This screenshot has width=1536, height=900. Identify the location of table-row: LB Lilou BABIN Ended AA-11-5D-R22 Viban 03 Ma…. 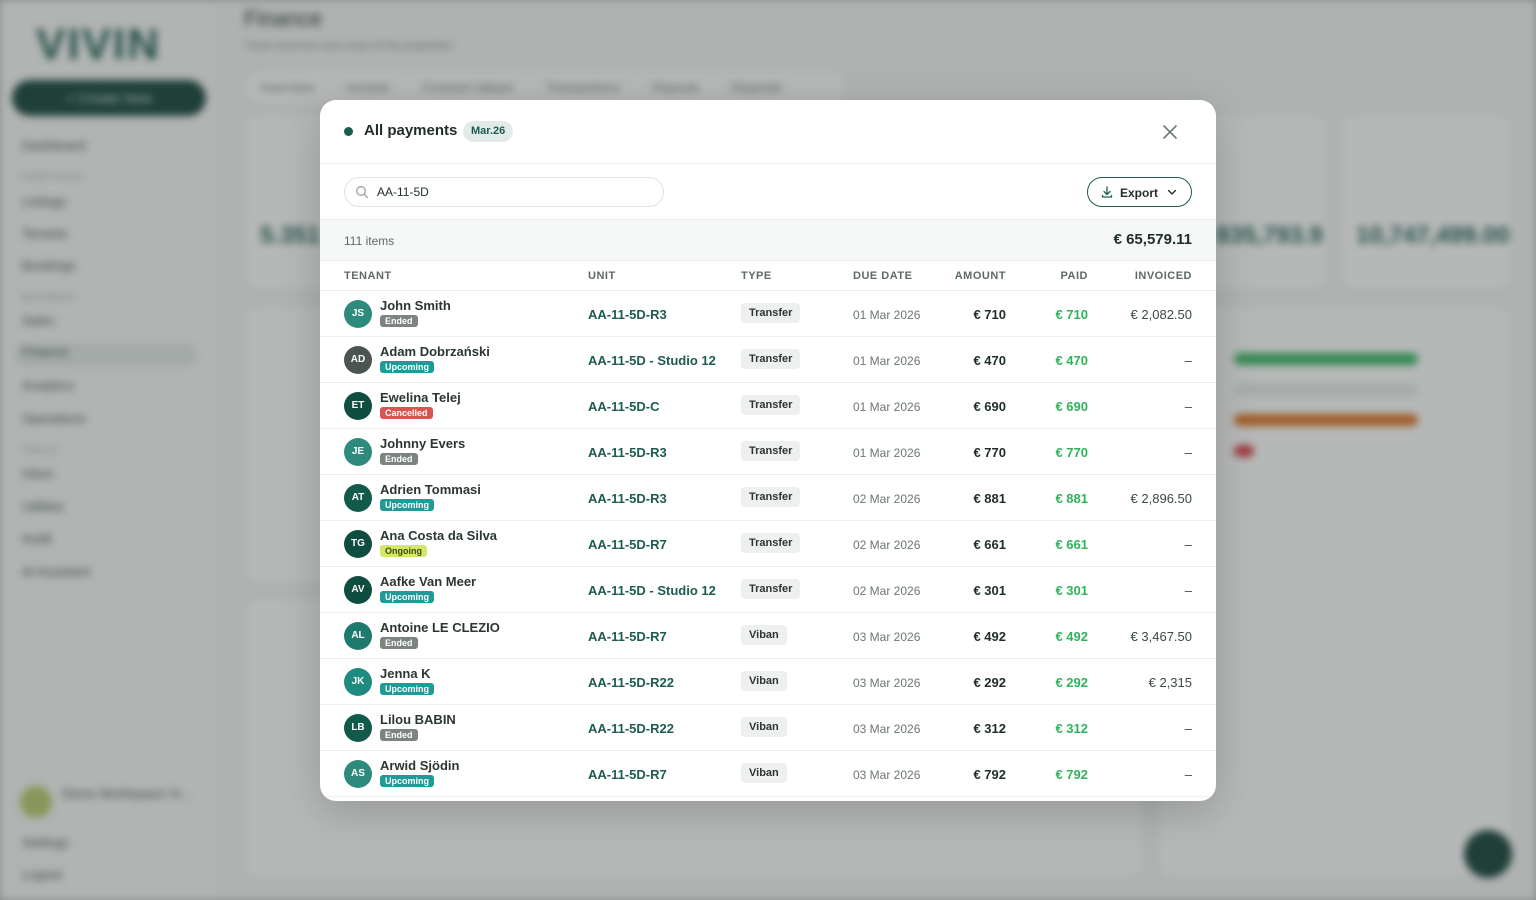
(768, 728).